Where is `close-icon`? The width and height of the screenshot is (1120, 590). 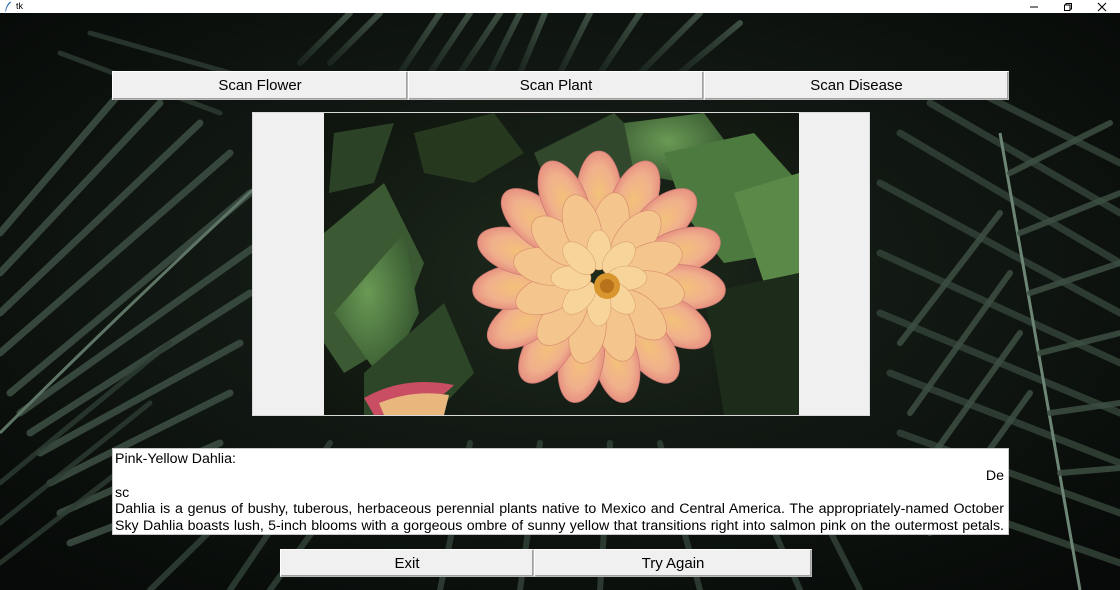 close-icon is located at coordinates (1102, 6).